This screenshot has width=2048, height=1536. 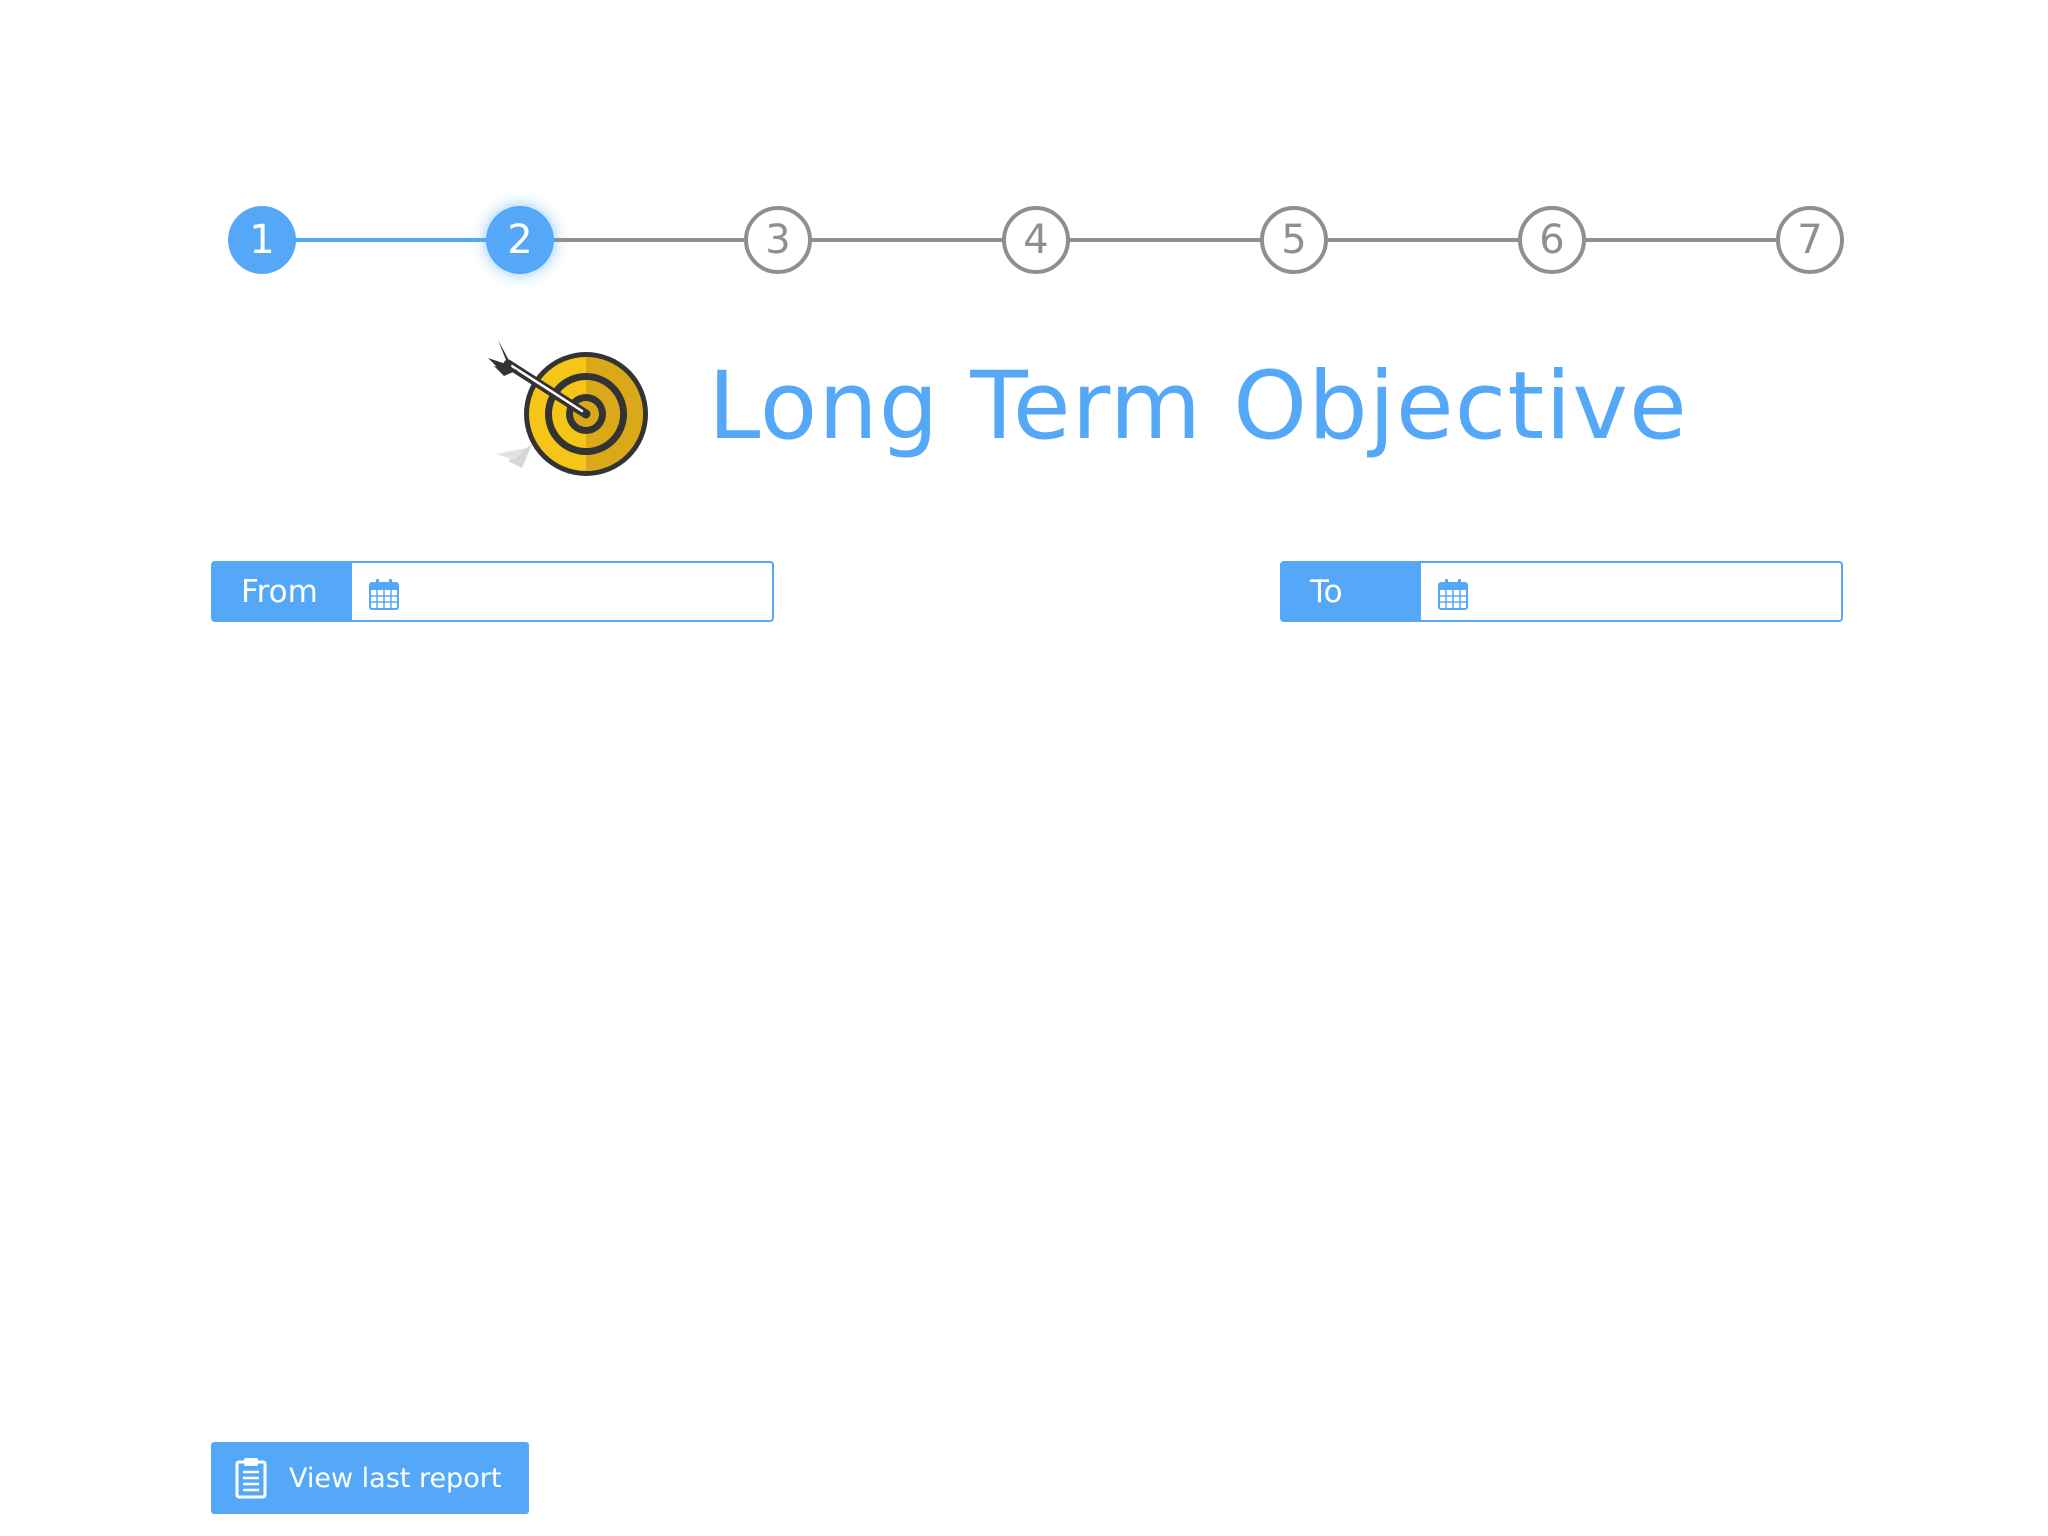 I want to click on step-1: 1, so click(x=262, y=240).